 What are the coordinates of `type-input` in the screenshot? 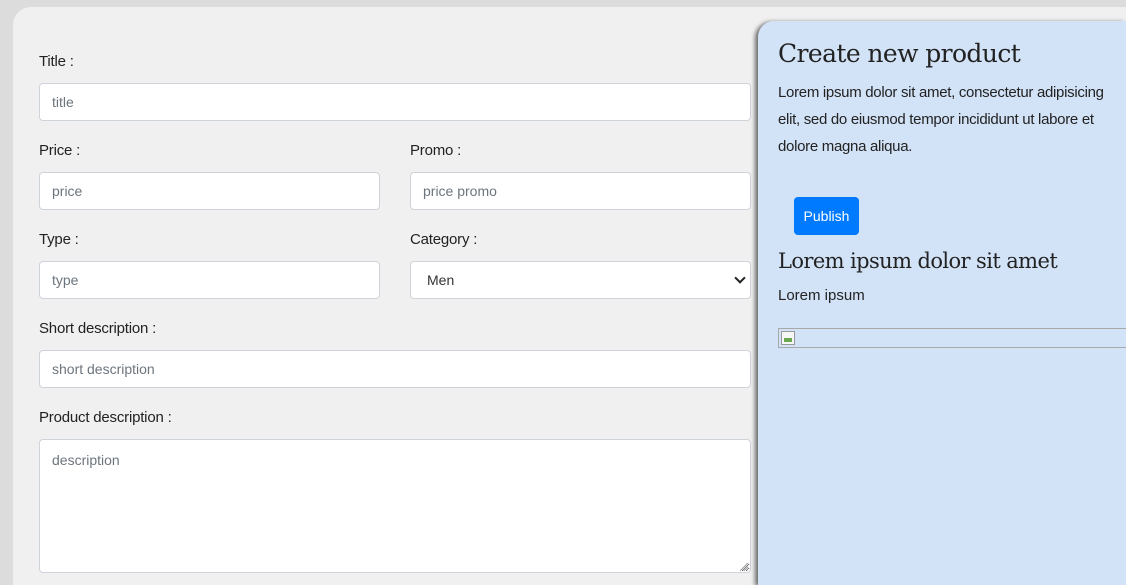 It's located at (209, 280).